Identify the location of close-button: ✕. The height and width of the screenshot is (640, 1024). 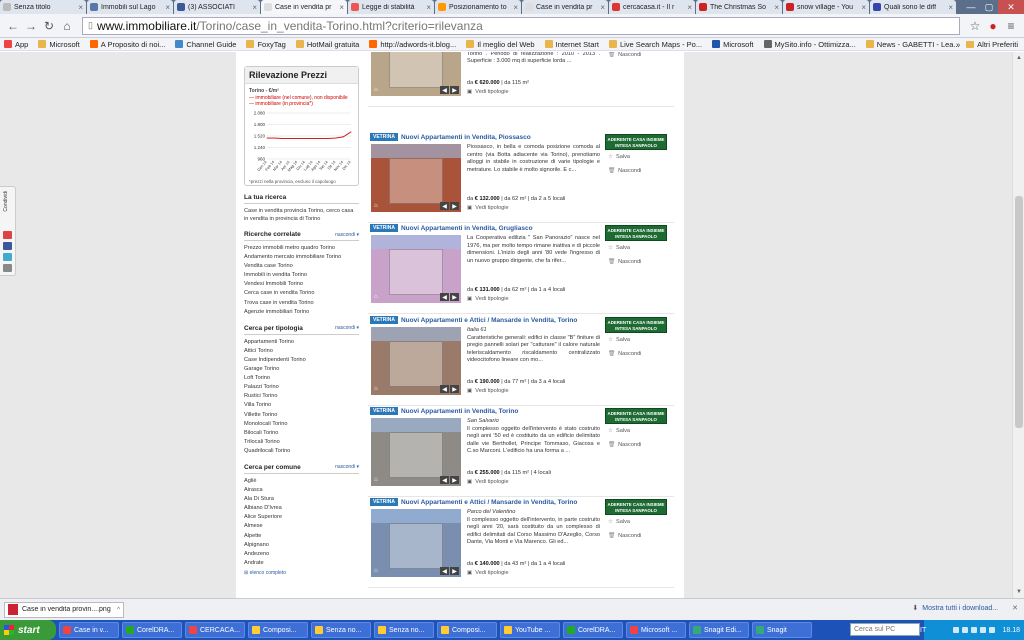
(1011, 7).